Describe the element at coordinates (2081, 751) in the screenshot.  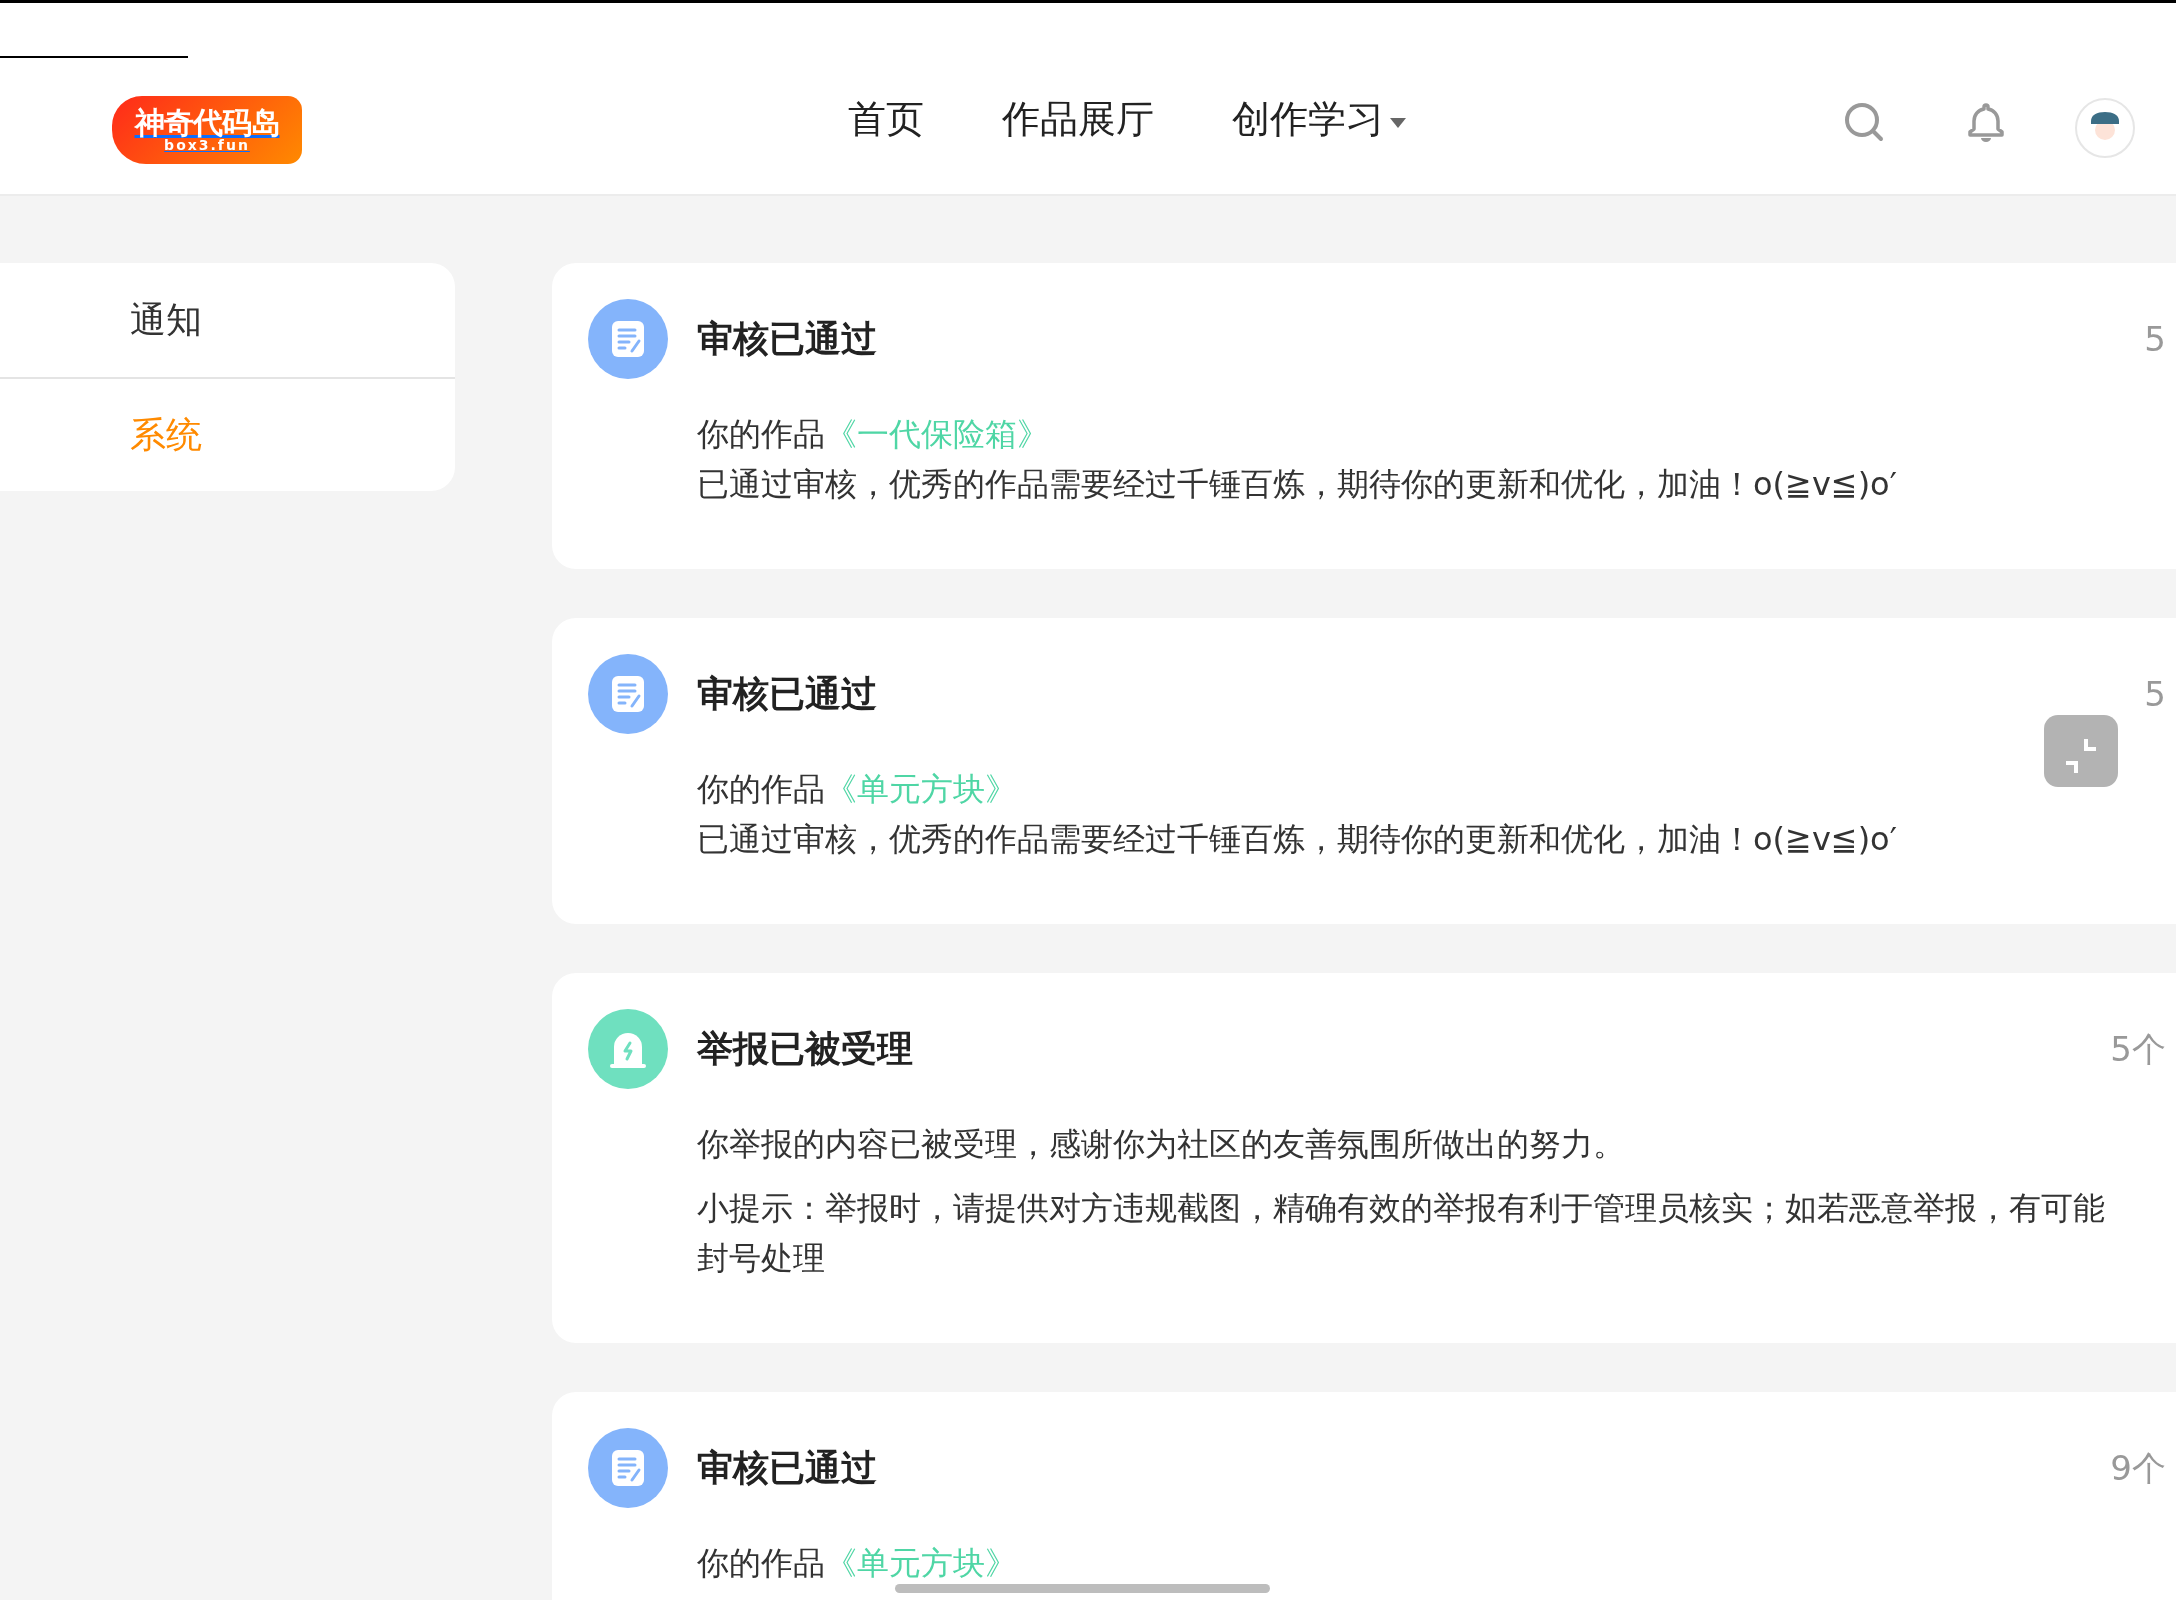
I see `collapse-button` at that location.